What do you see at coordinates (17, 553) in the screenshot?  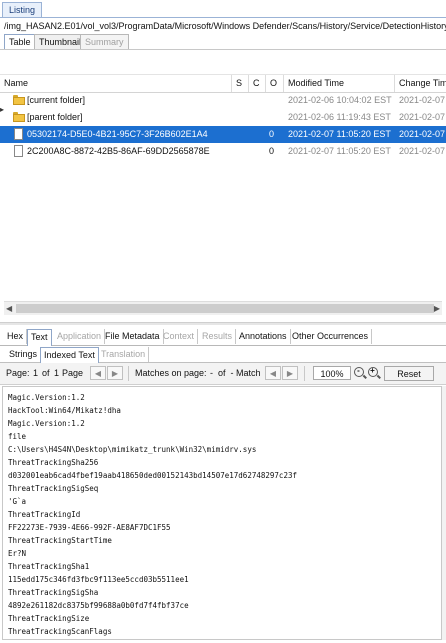 I see `text-line: Er?N` at bounding box center [17, 553].